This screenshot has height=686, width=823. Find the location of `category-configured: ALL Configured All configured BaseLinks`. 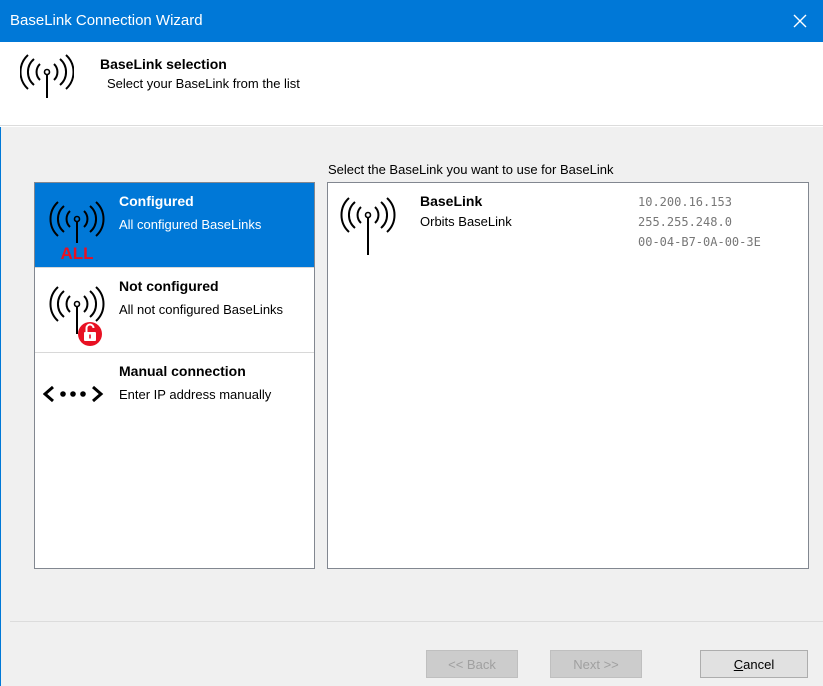

category-configured: ALL Configured All configured BaseLinks is located at coordinates (174, 225).